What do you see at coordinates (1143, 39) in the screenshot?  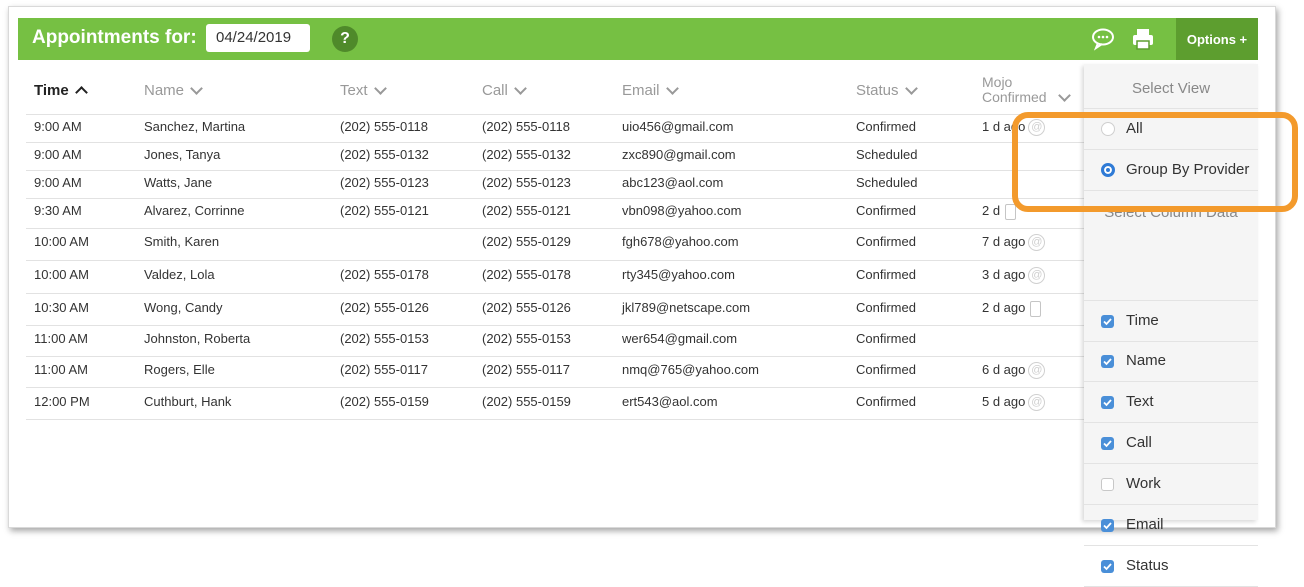 I see `print-icon` at bounding box center [1143, 39].